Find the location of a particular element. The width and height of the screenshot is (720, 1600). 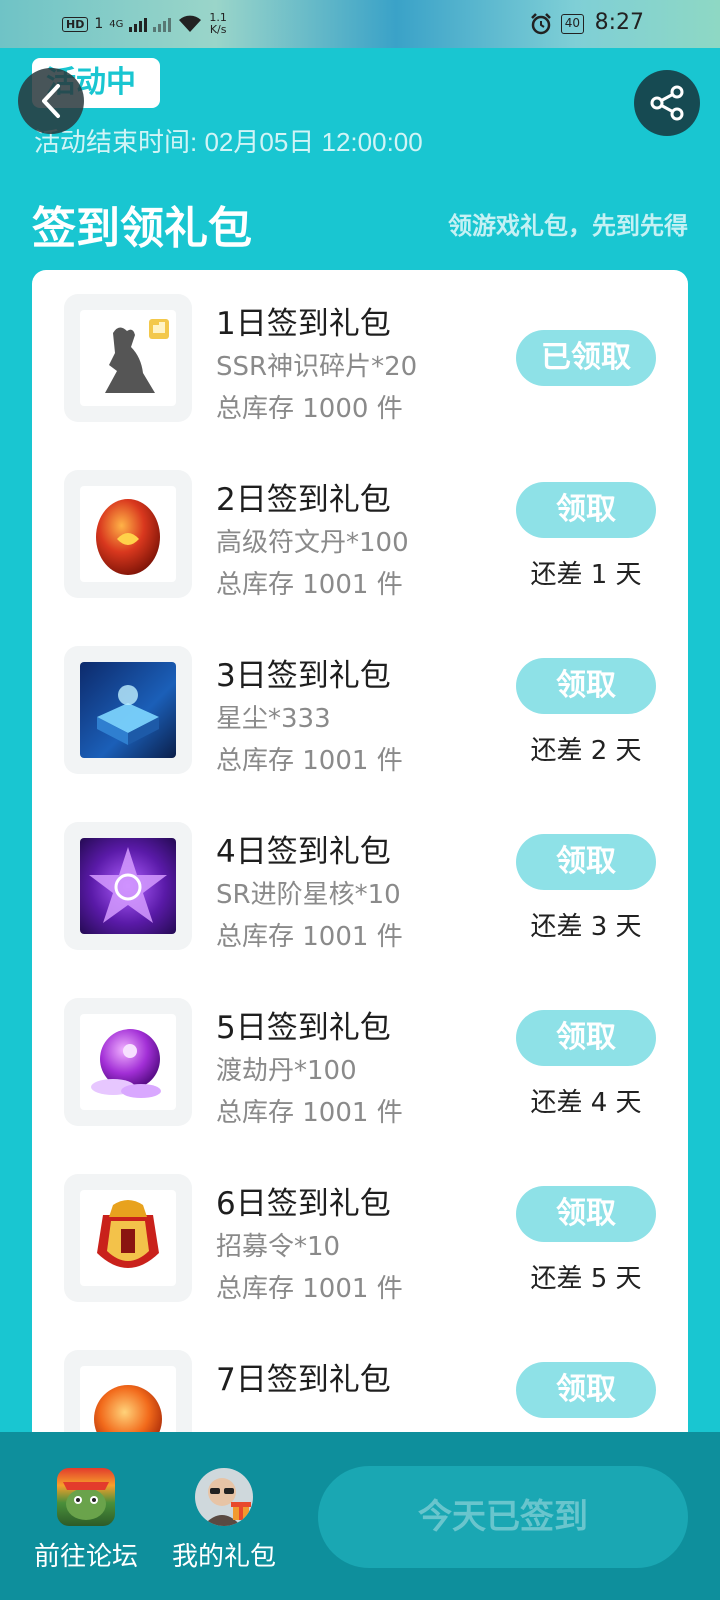

gift-item-name: 招募令*10 is located at coordinates (278, 1247).